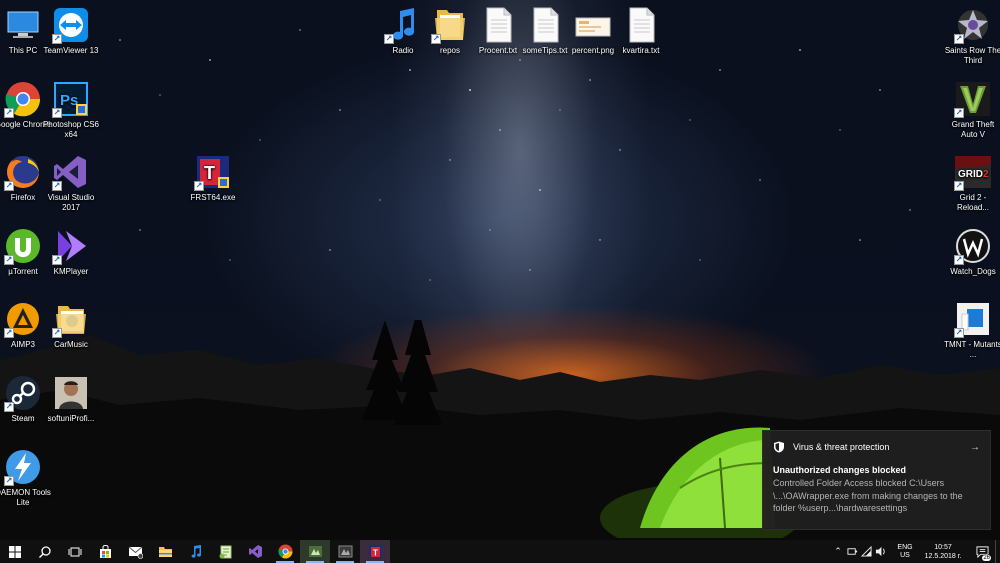  I want to click on desktop-icon-kvartira-txt: kvartira.txt, so click(641, 31).